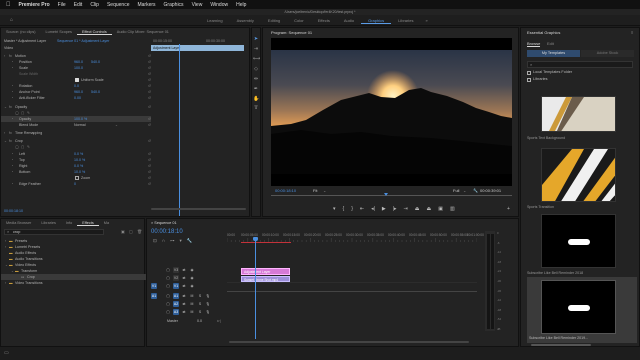 The image size is (640, 360). What do you see at coordinates (315, 190) in the screenshot?
I see `fit-dropdown: Fit` at bounding box center [315, 190].